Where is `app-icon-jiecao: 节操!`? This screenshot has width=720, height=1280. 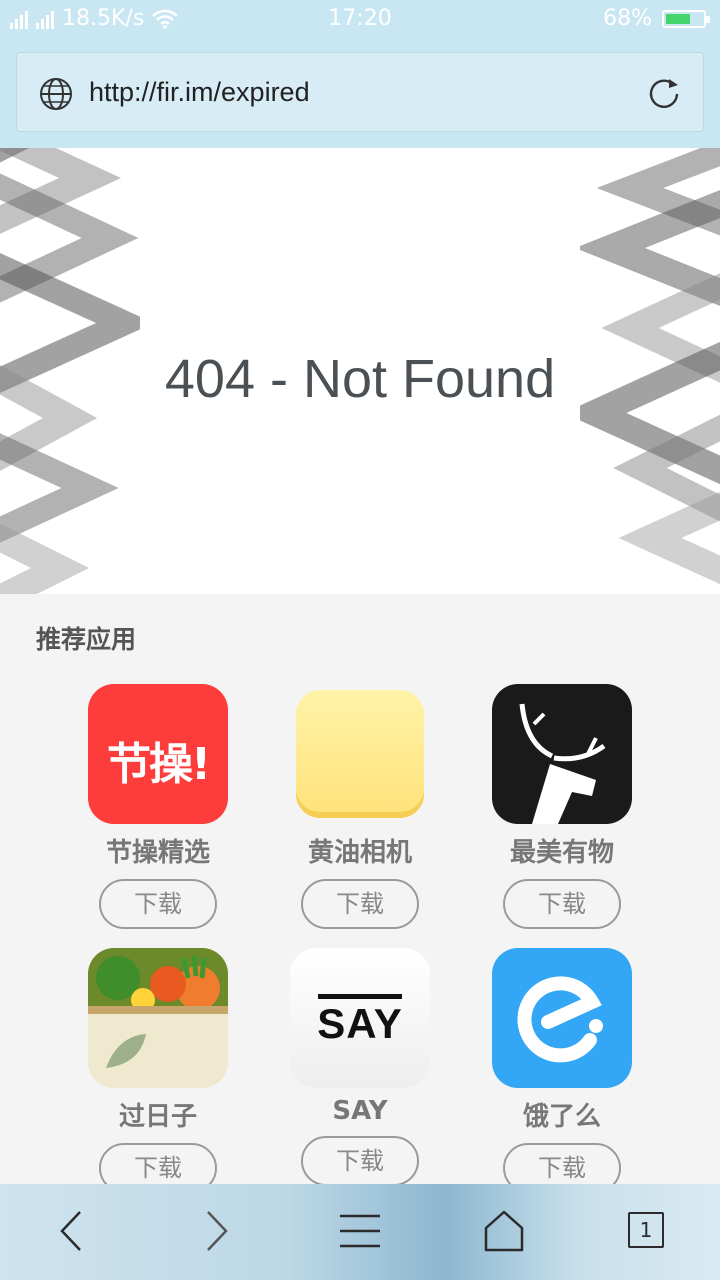 app-icon-jiecao: 节操! is located at coordinates (158, 754).